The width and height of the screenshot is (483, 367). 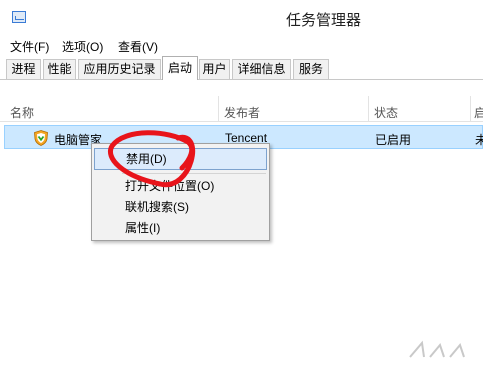 I want to click on column-status: 状态, so click(x=386, y=112).